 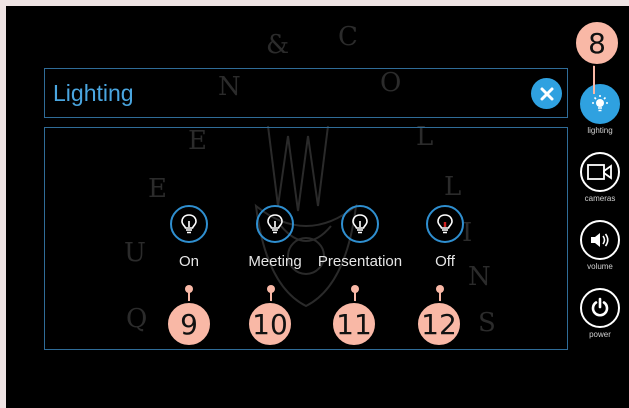 I want to click on preset-off-button: Off, so click(x=445, y=237).